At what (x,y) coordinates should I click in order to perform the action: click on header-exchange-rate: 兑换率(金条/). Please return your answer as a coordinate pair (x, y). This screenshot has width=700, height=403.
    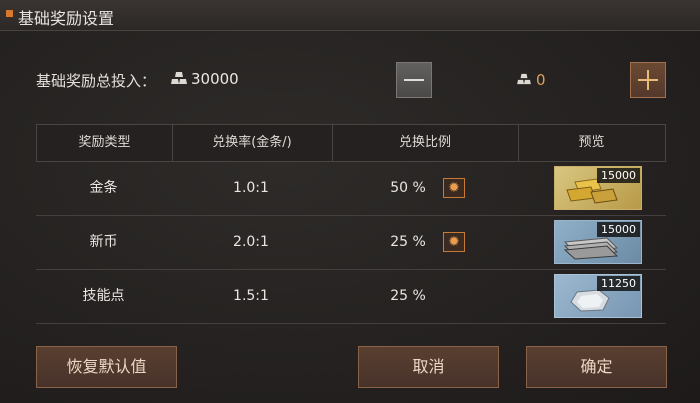
    Looking at the image, I should click on (252, 142).